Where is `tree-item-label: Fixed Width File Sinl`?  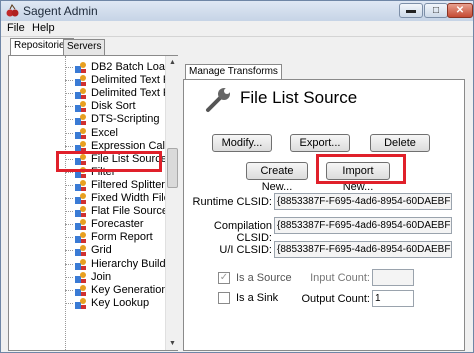 tree-item-label: Fixed Width File Sinl is located at coordinates (128, 198).